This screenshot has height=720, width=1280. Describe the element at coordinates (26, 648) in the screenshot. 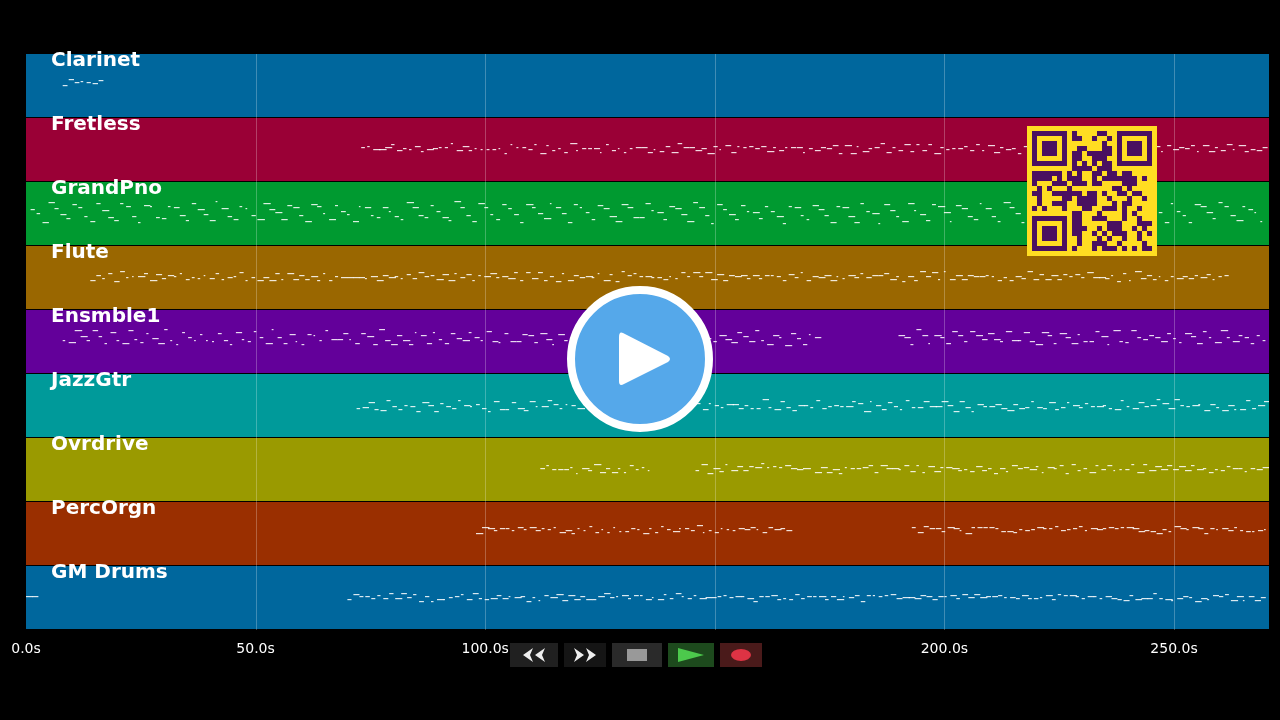

I see `time-tick-label: 0.0s` at that location.